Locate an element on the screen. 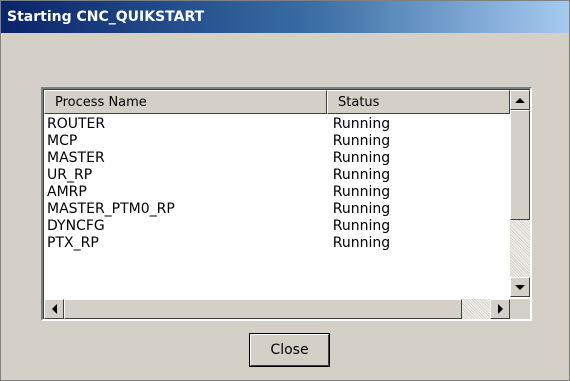 The image size is (570, 381). arrow-down-icon is located at coordinates (520, 287).